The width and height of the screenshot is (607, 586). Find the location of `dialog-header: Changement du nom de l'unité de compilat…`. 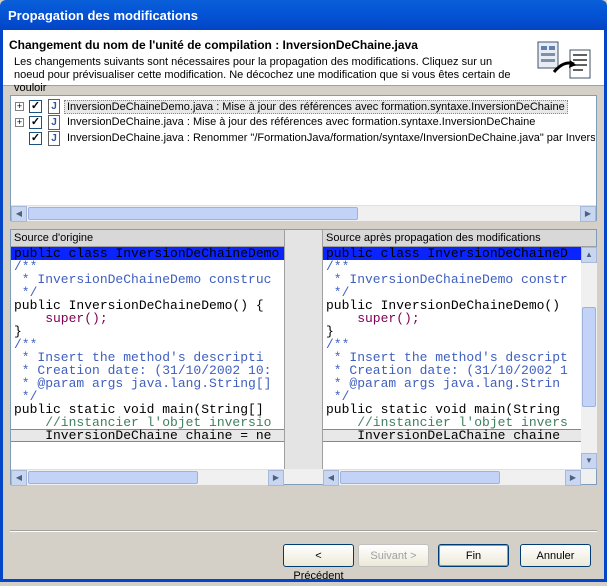

dialog-header: Changement du nom de l'unité de compilat… is located at coordinates (303, 62).